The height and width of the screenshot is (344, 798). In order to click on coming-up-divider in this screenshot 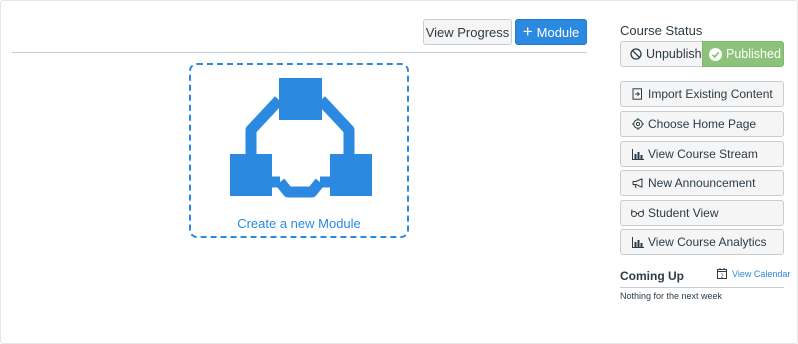, I will do `click(702, 287)`.